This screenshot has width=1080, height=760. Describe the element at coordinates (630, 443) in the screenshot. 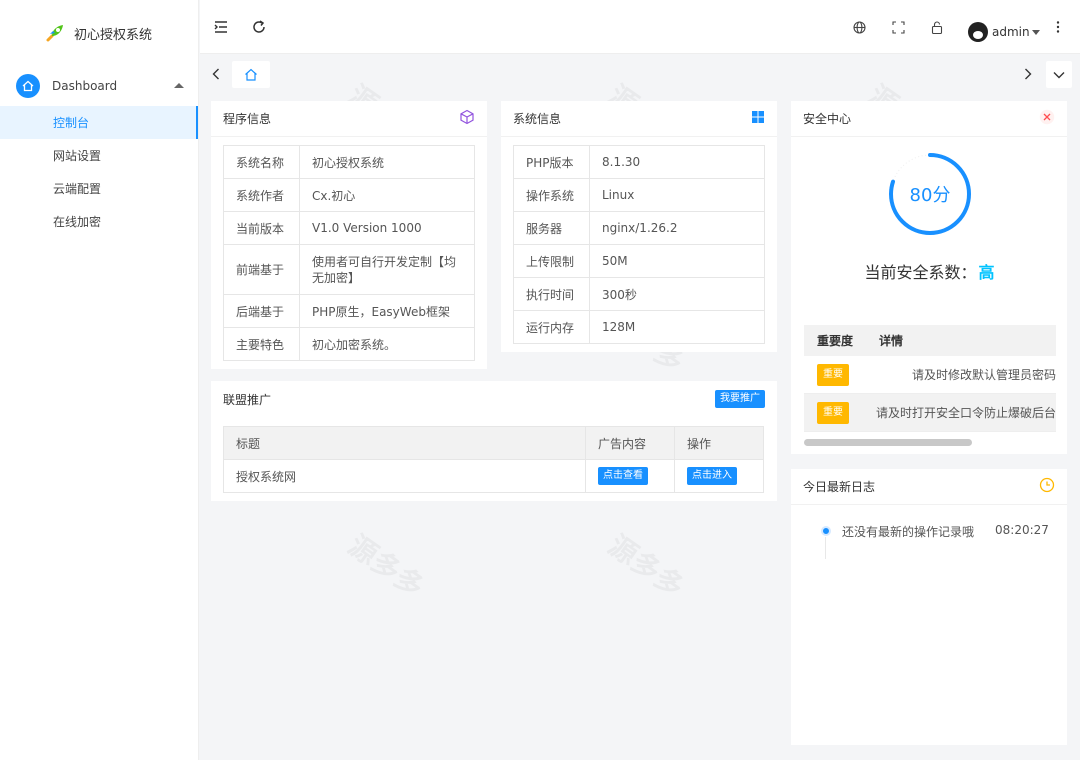

I see `column-header: 广告内容` at that location.